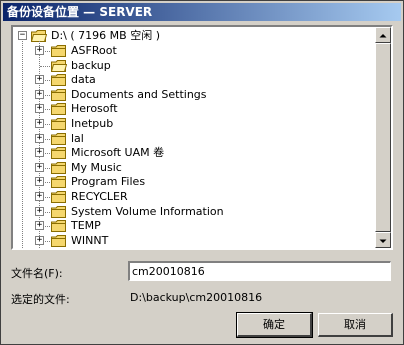 Image resolution: width=404 pixels, height=345 pixels. What do you see at coordinates (194, 182) in the screenshot?
I see `tree-folder-item: + Program Files` at bounding box center [194, 182].